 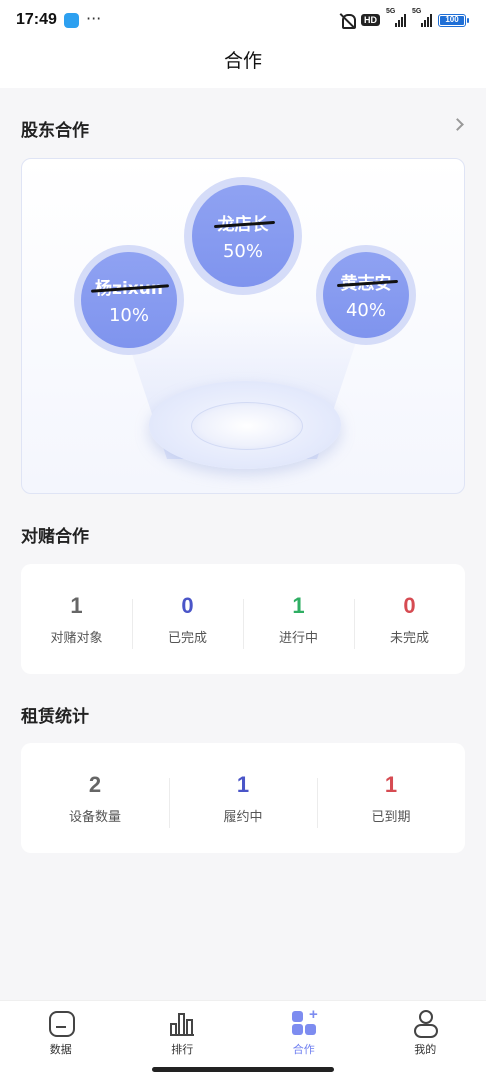 I want to click on stat-label: 未完成, so click(x=409, y=638).